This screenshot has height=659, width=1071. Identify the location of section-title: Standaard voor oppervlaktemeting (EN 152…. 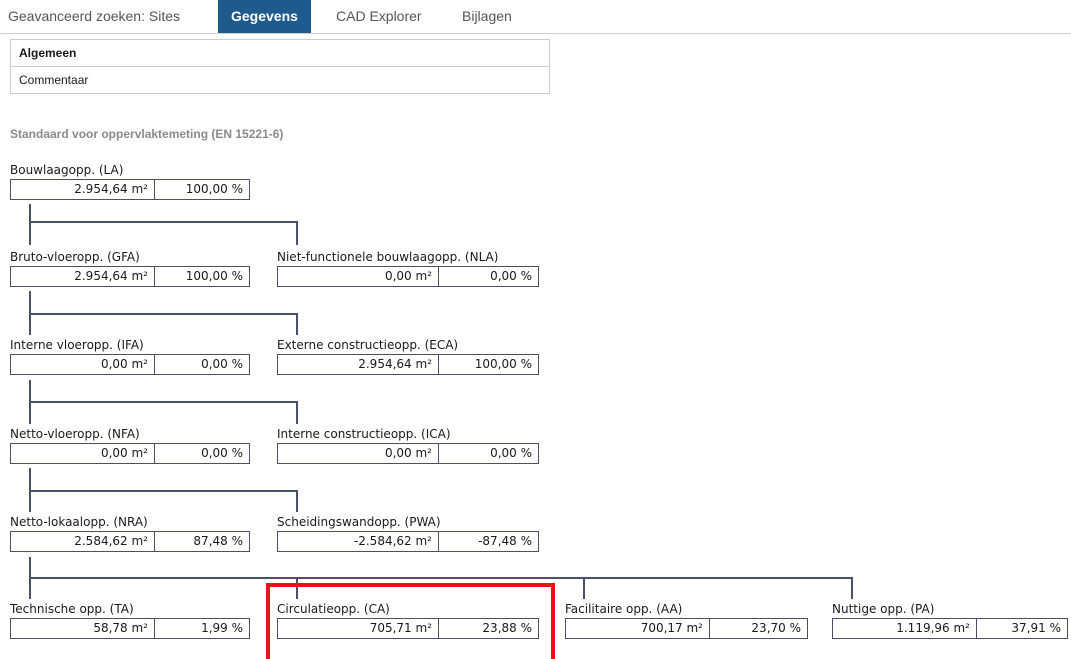
(147, 134).